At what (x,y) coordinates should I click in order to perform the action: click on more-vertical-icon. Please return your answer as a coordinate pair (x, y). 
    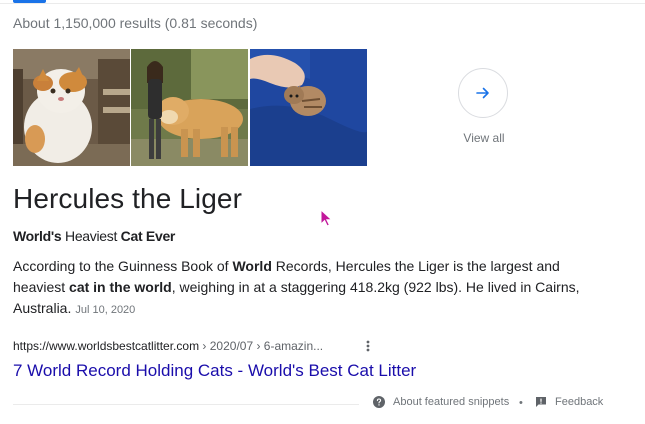
    Looking at the image, I should click on (368, 346).